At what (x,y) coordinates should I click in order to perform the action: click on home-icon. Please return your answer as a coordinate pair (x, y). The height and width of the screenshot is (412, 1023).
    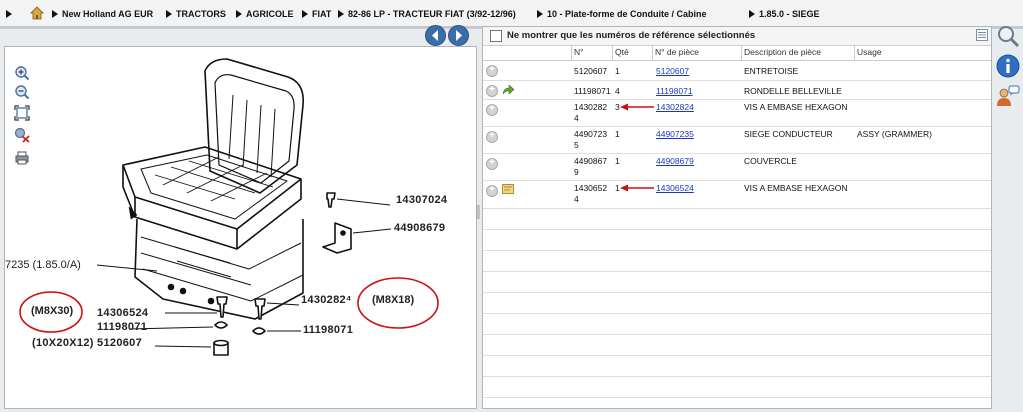
    Looking at the image, I should click on (37, 13).